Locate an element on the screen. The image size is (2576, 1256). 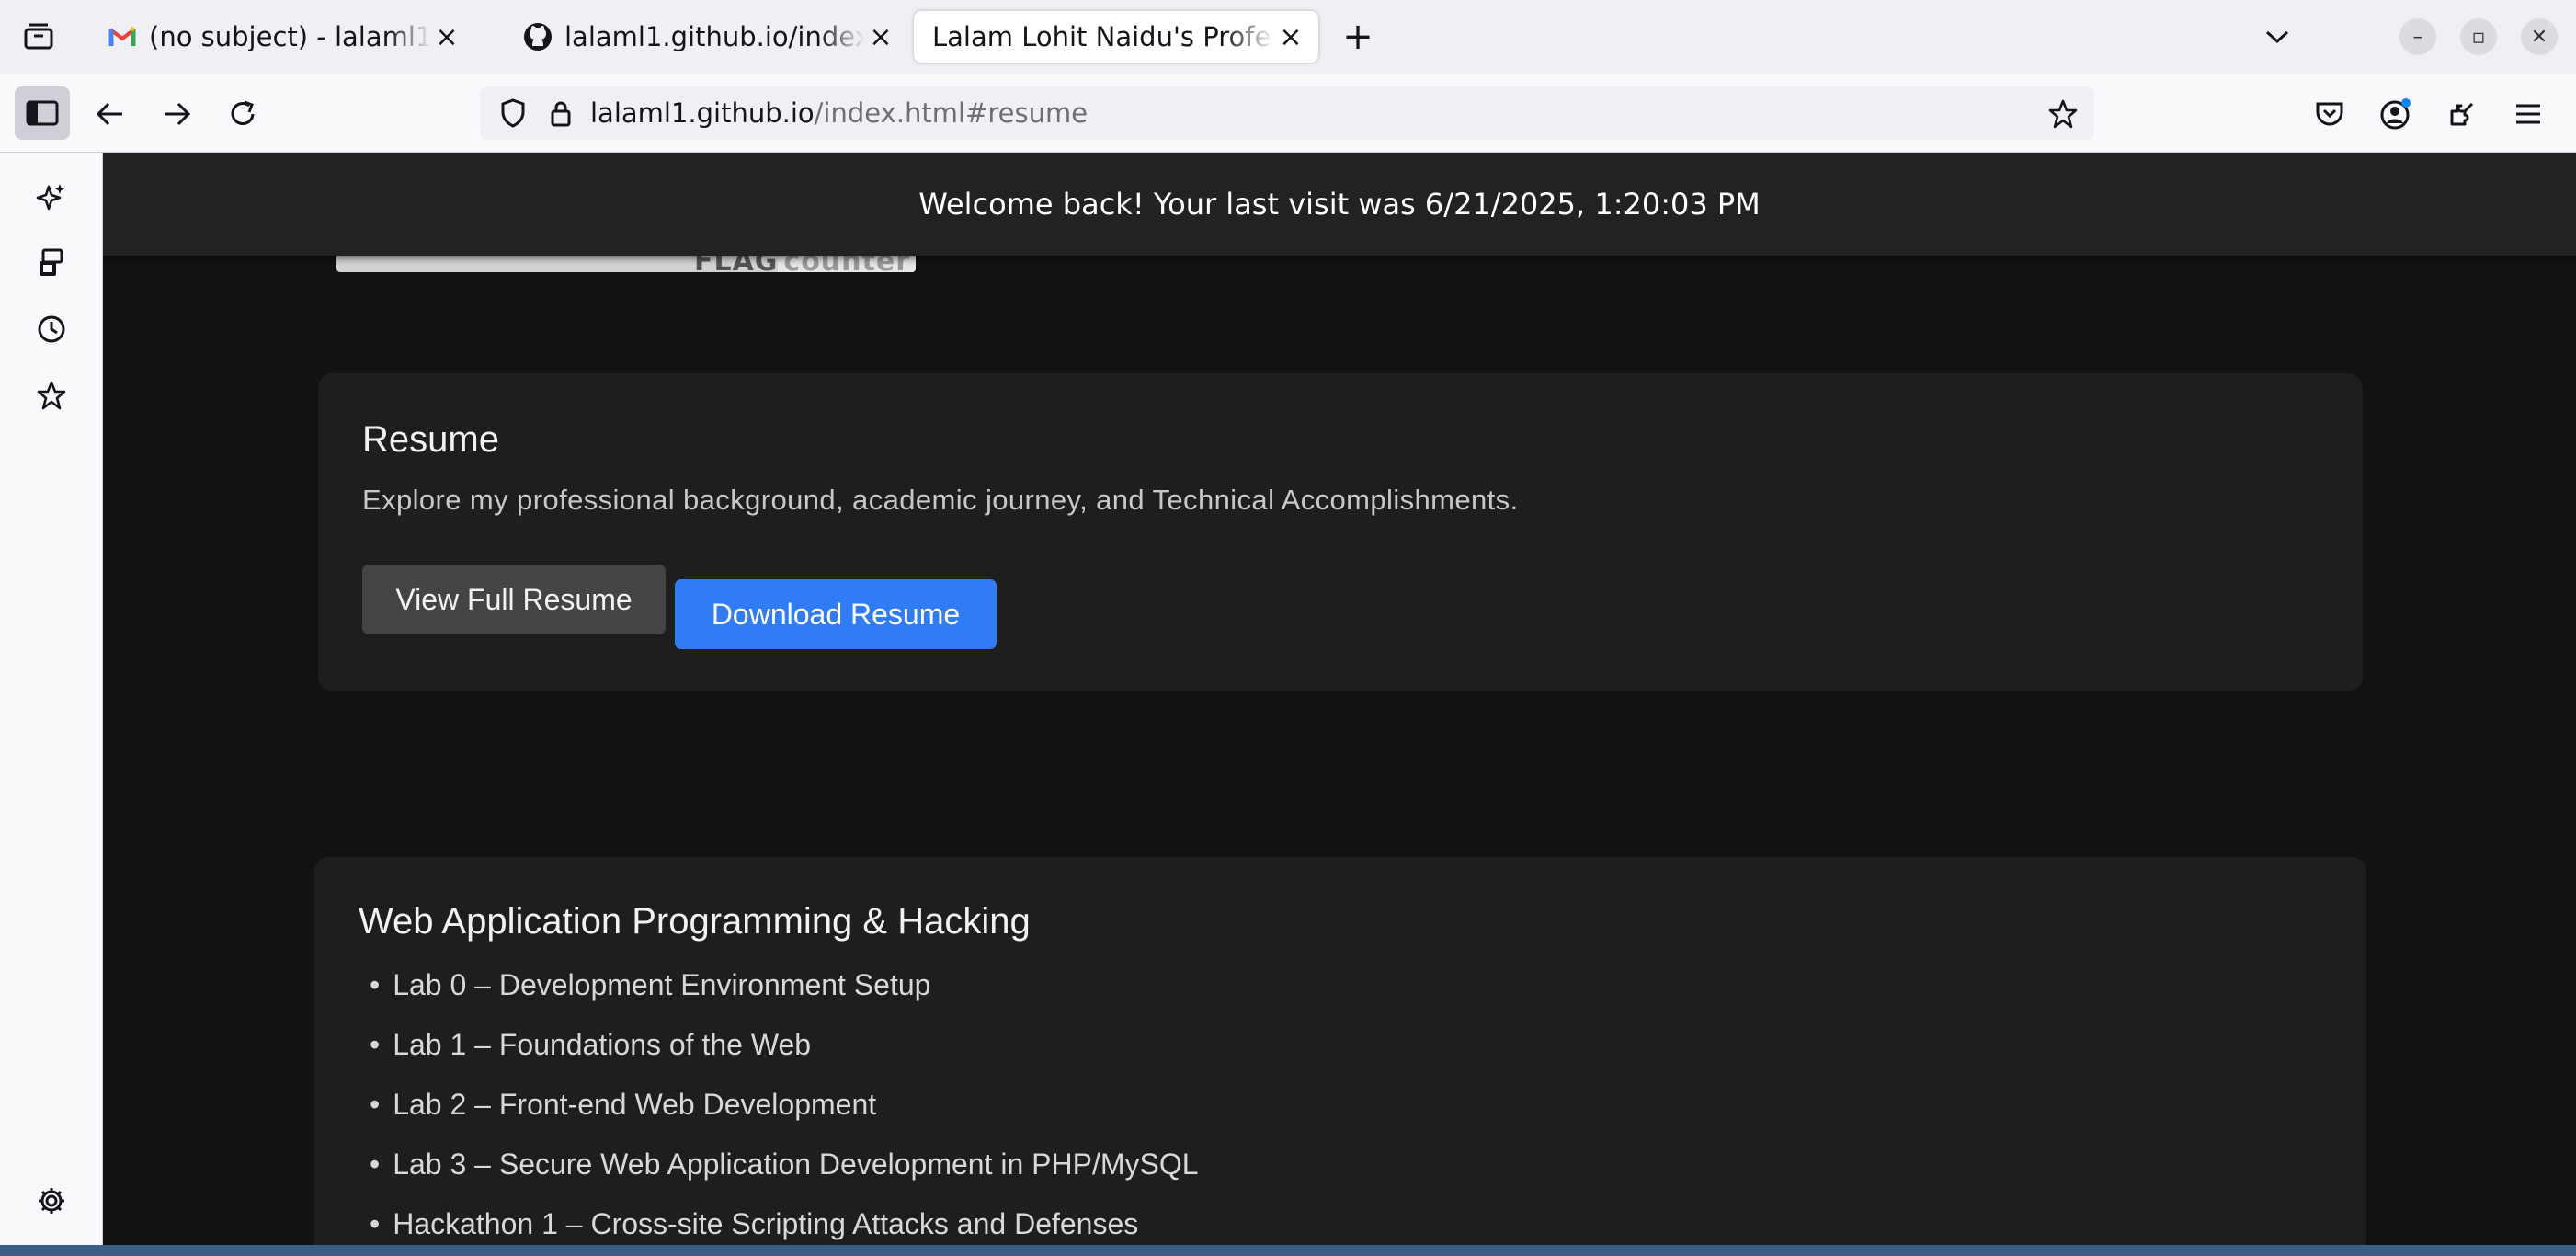
pocket-icon is located at coordinates (2330, 114).